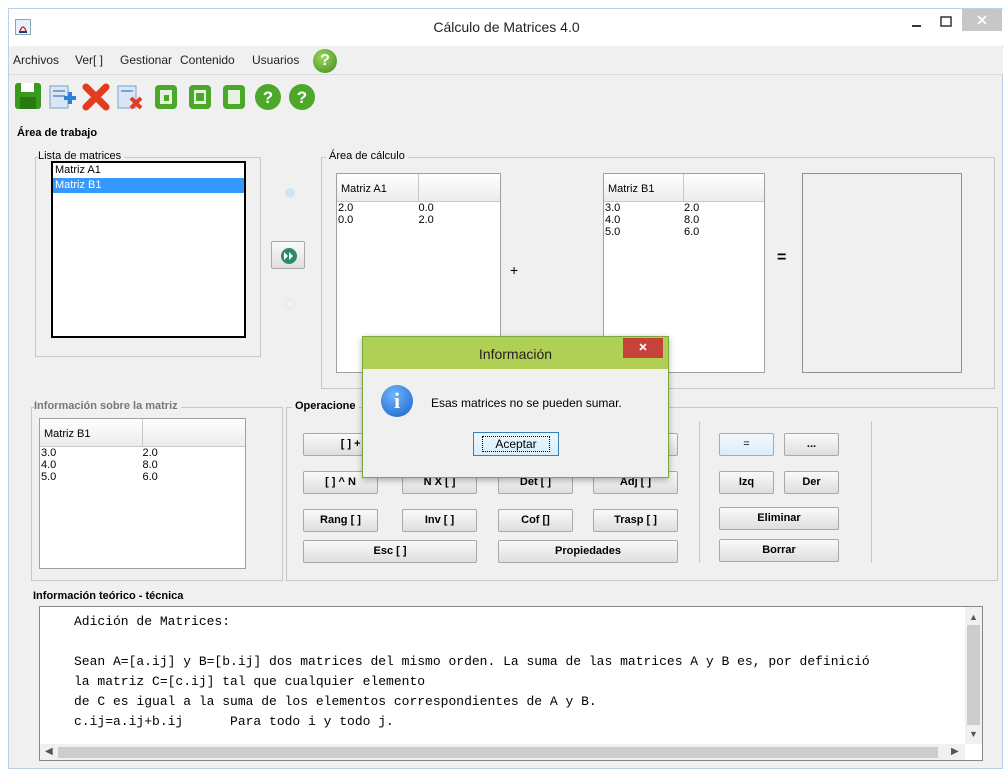 The height and width of the screenshot is (769, 1003). Describe the element at coordinates (290, 304) in the screenshot. I see `dot-bottom-icon` at that location.